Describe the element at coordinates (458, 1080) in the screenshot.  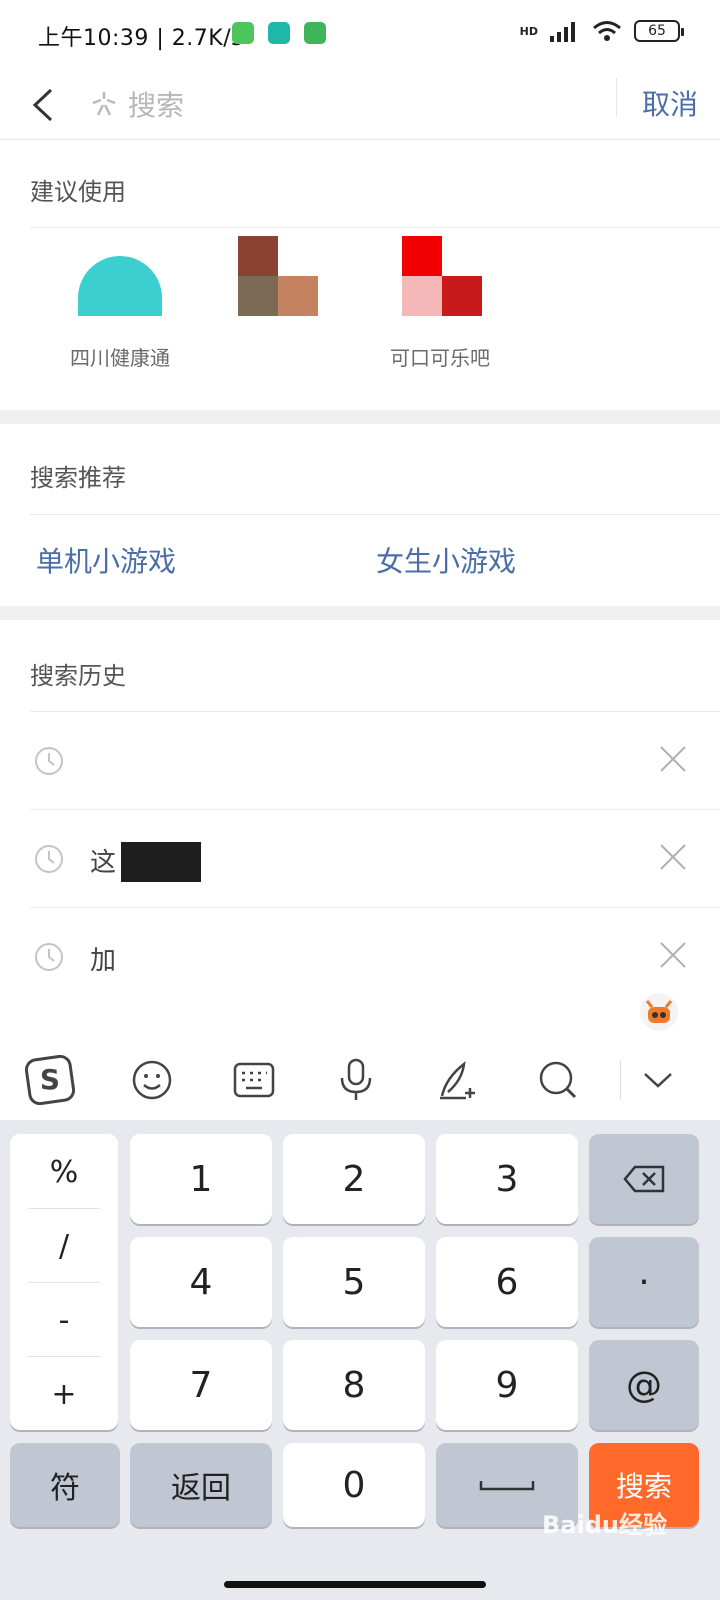
I see `handwriting-icon` at that location.